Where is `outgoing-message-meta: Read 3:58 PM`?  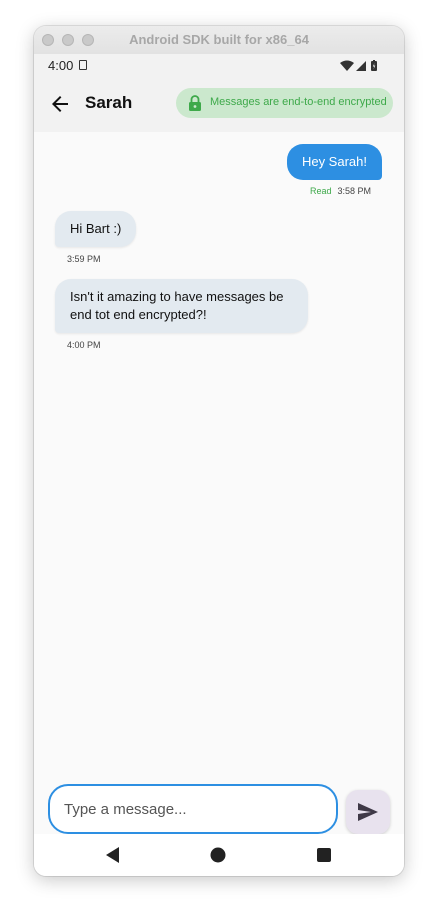
outgoing-message-meta: Read 3:58 PM is located at coordinates (340, 191).